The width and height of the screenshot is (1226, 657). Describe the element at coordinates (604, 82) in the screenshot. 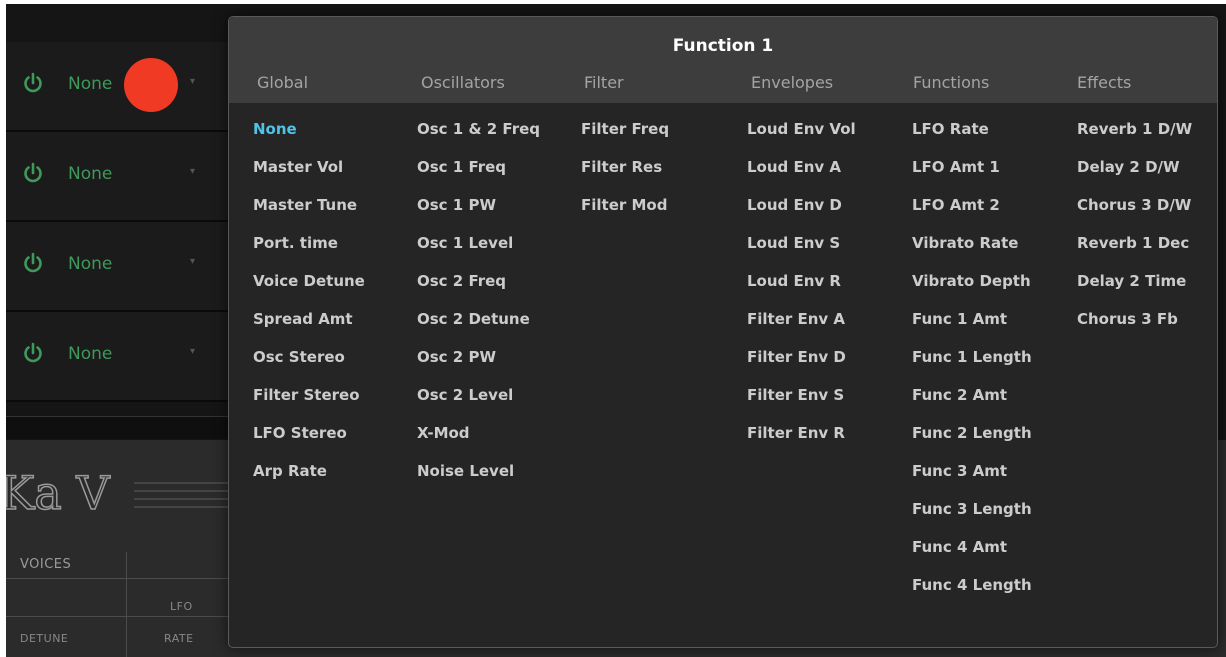

I see `column-heading-filter: Filter` at that location.